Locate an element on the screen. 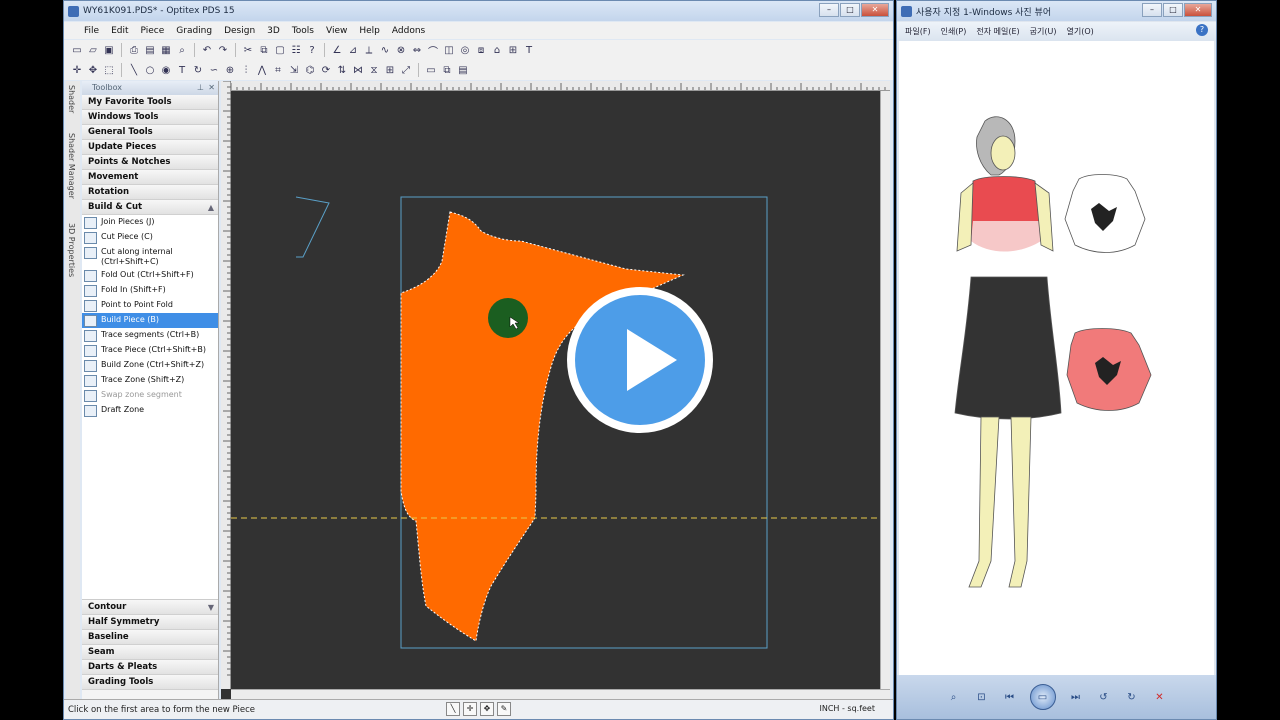 This screenshot has width=1280, height=720. viewer-menu-burn: 굽기(U) is located at coordinates (1043, 31).